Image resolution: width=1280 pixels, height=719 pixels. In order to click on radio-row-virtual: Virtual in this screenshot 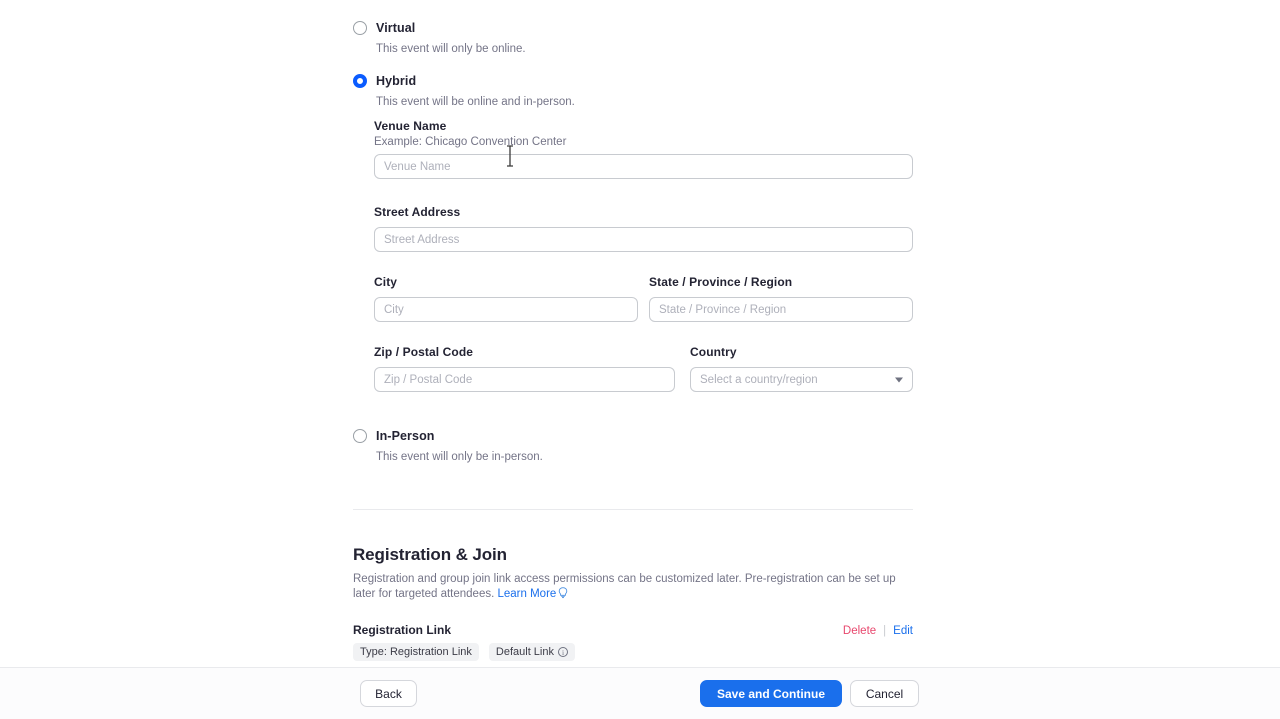, I will do `click(633, 28)`.